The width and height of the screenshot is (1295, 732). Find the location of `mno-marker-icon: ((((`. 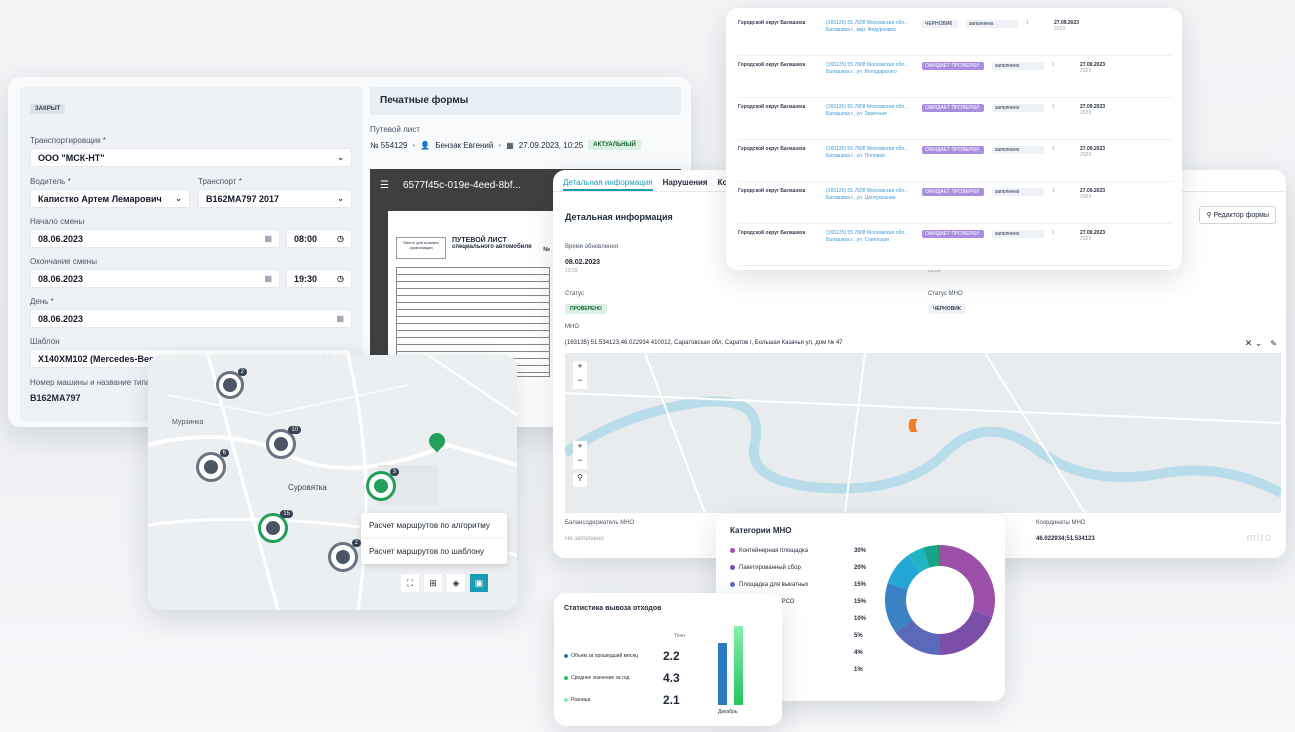

mno-marker-icon: (((( is located at coordinates (923, 424).